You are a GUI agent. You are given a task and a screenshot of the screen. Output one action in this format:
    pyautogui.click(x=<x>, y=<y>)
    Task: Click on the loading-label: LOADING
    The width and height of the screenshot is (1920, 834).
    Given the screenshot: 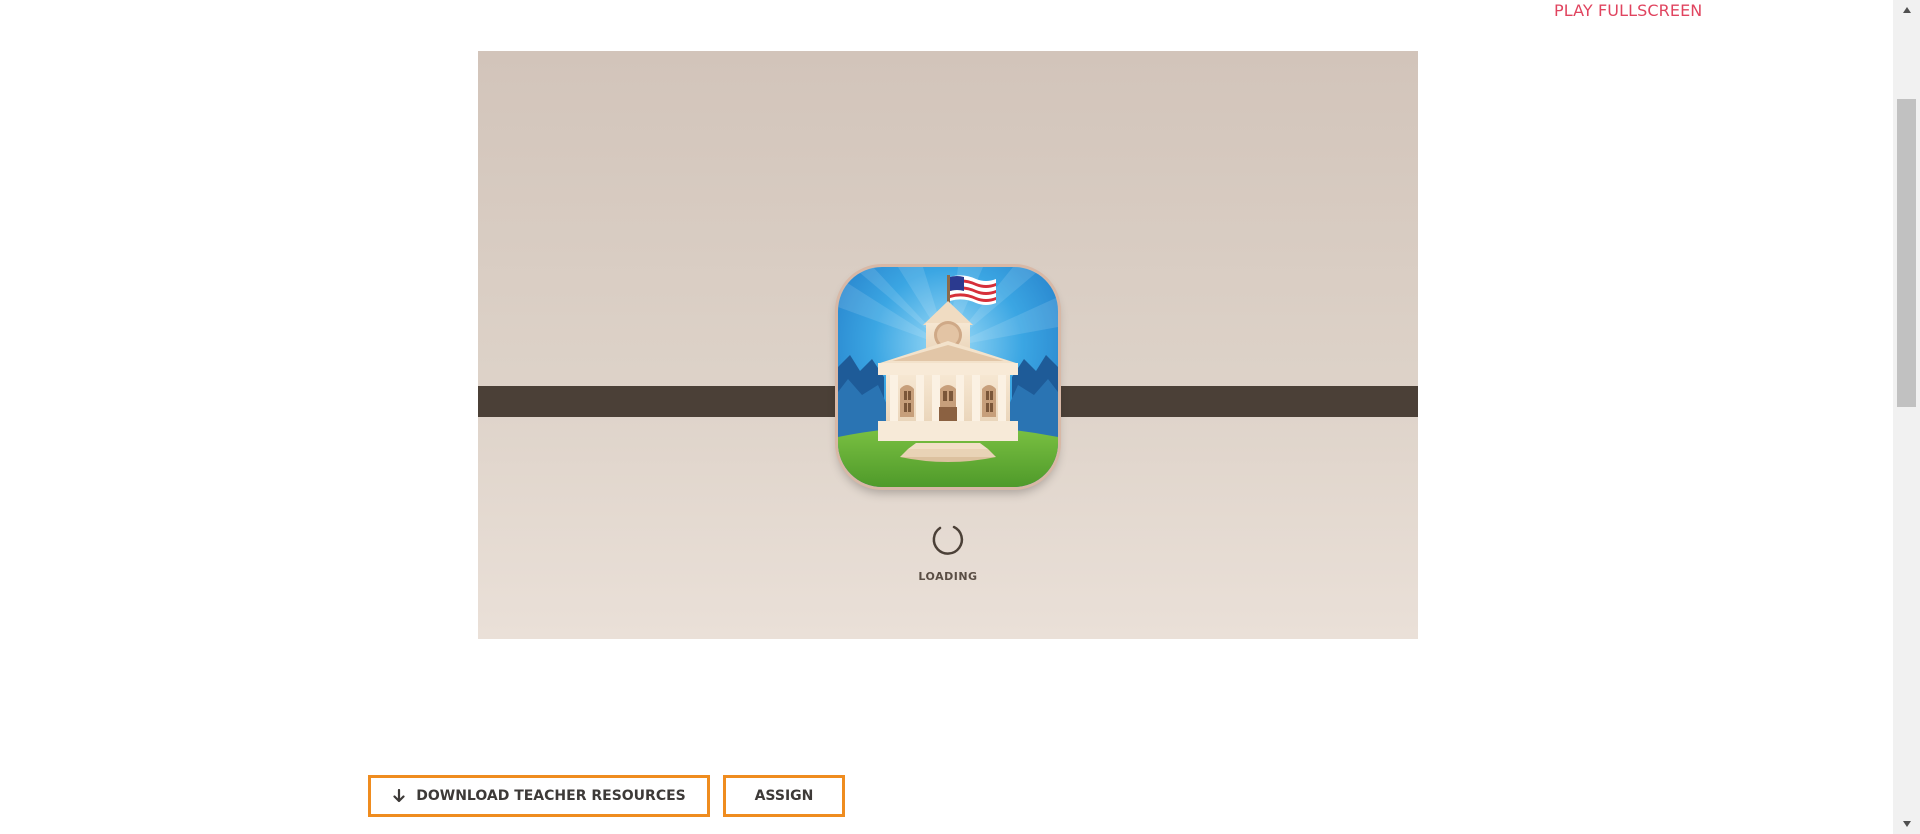 What is the action you would take?
    pyautogui.click(x=948, y=576)
    